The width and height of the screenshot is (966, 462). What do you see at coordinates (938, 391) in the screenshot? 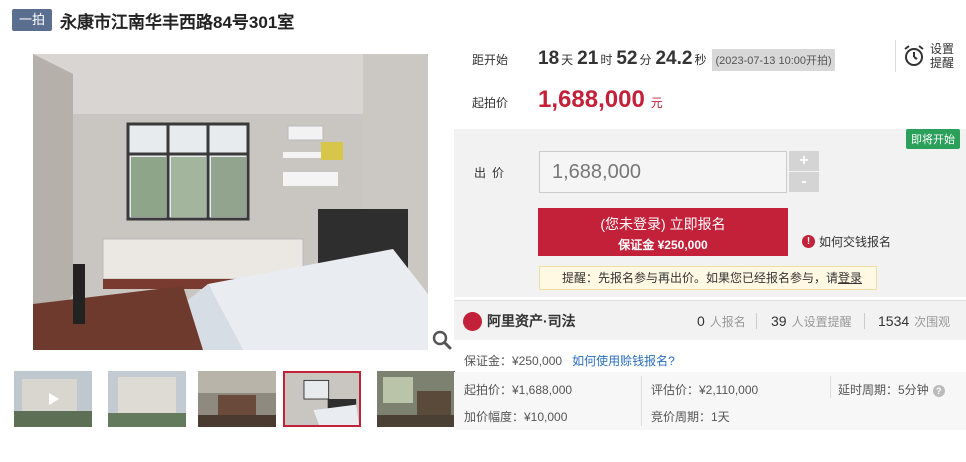
I see `help-icon: ?` at bounding box center [938, 391].